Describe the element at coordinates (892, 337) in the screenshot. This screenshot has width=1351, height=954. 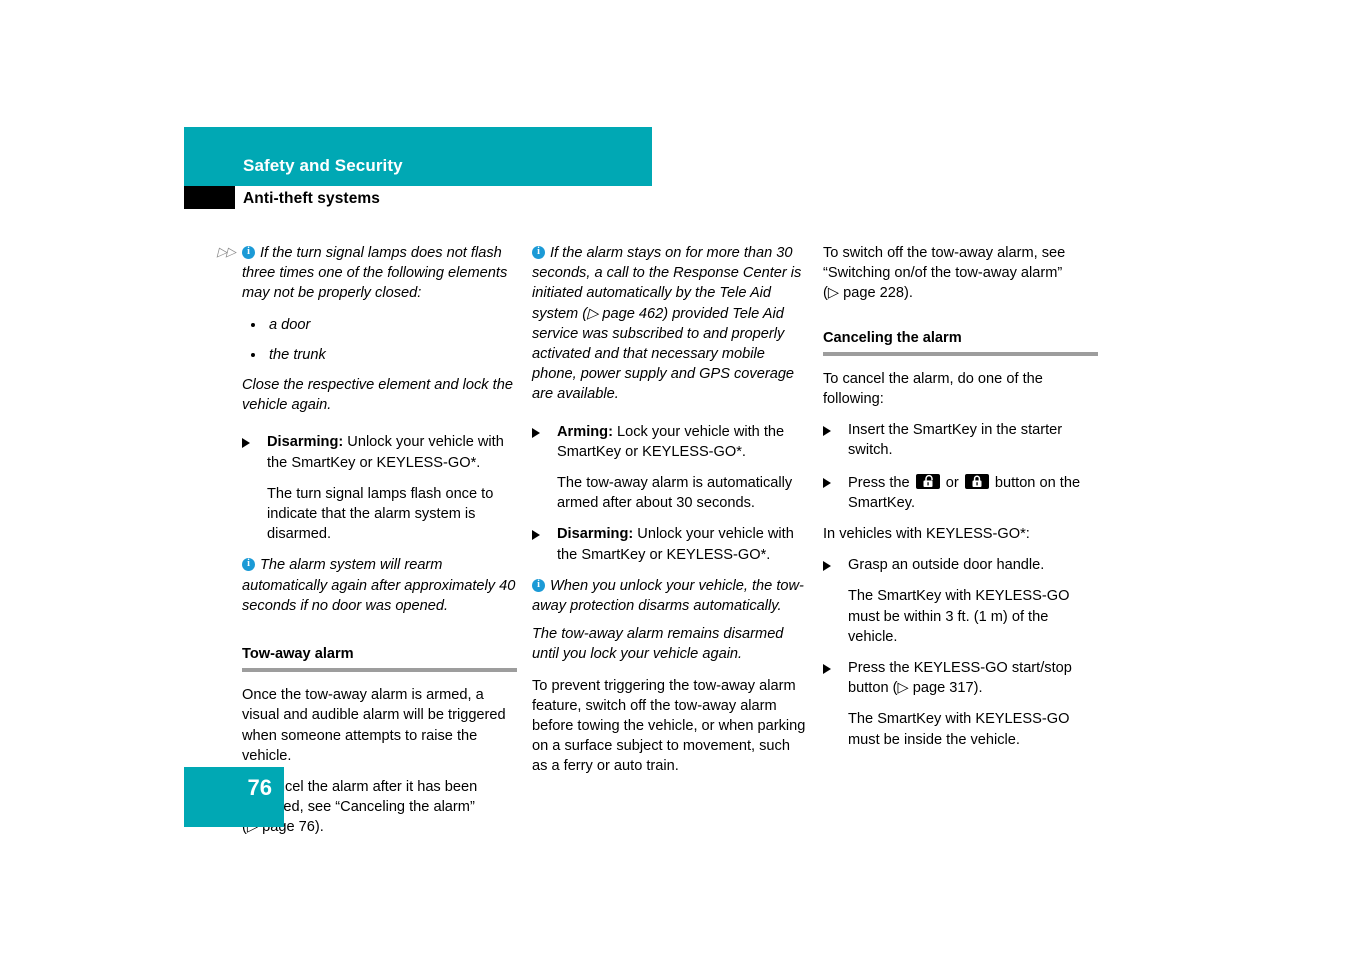
I see `heading-canceling-the-alarm: Canceling the alarm` at that location.